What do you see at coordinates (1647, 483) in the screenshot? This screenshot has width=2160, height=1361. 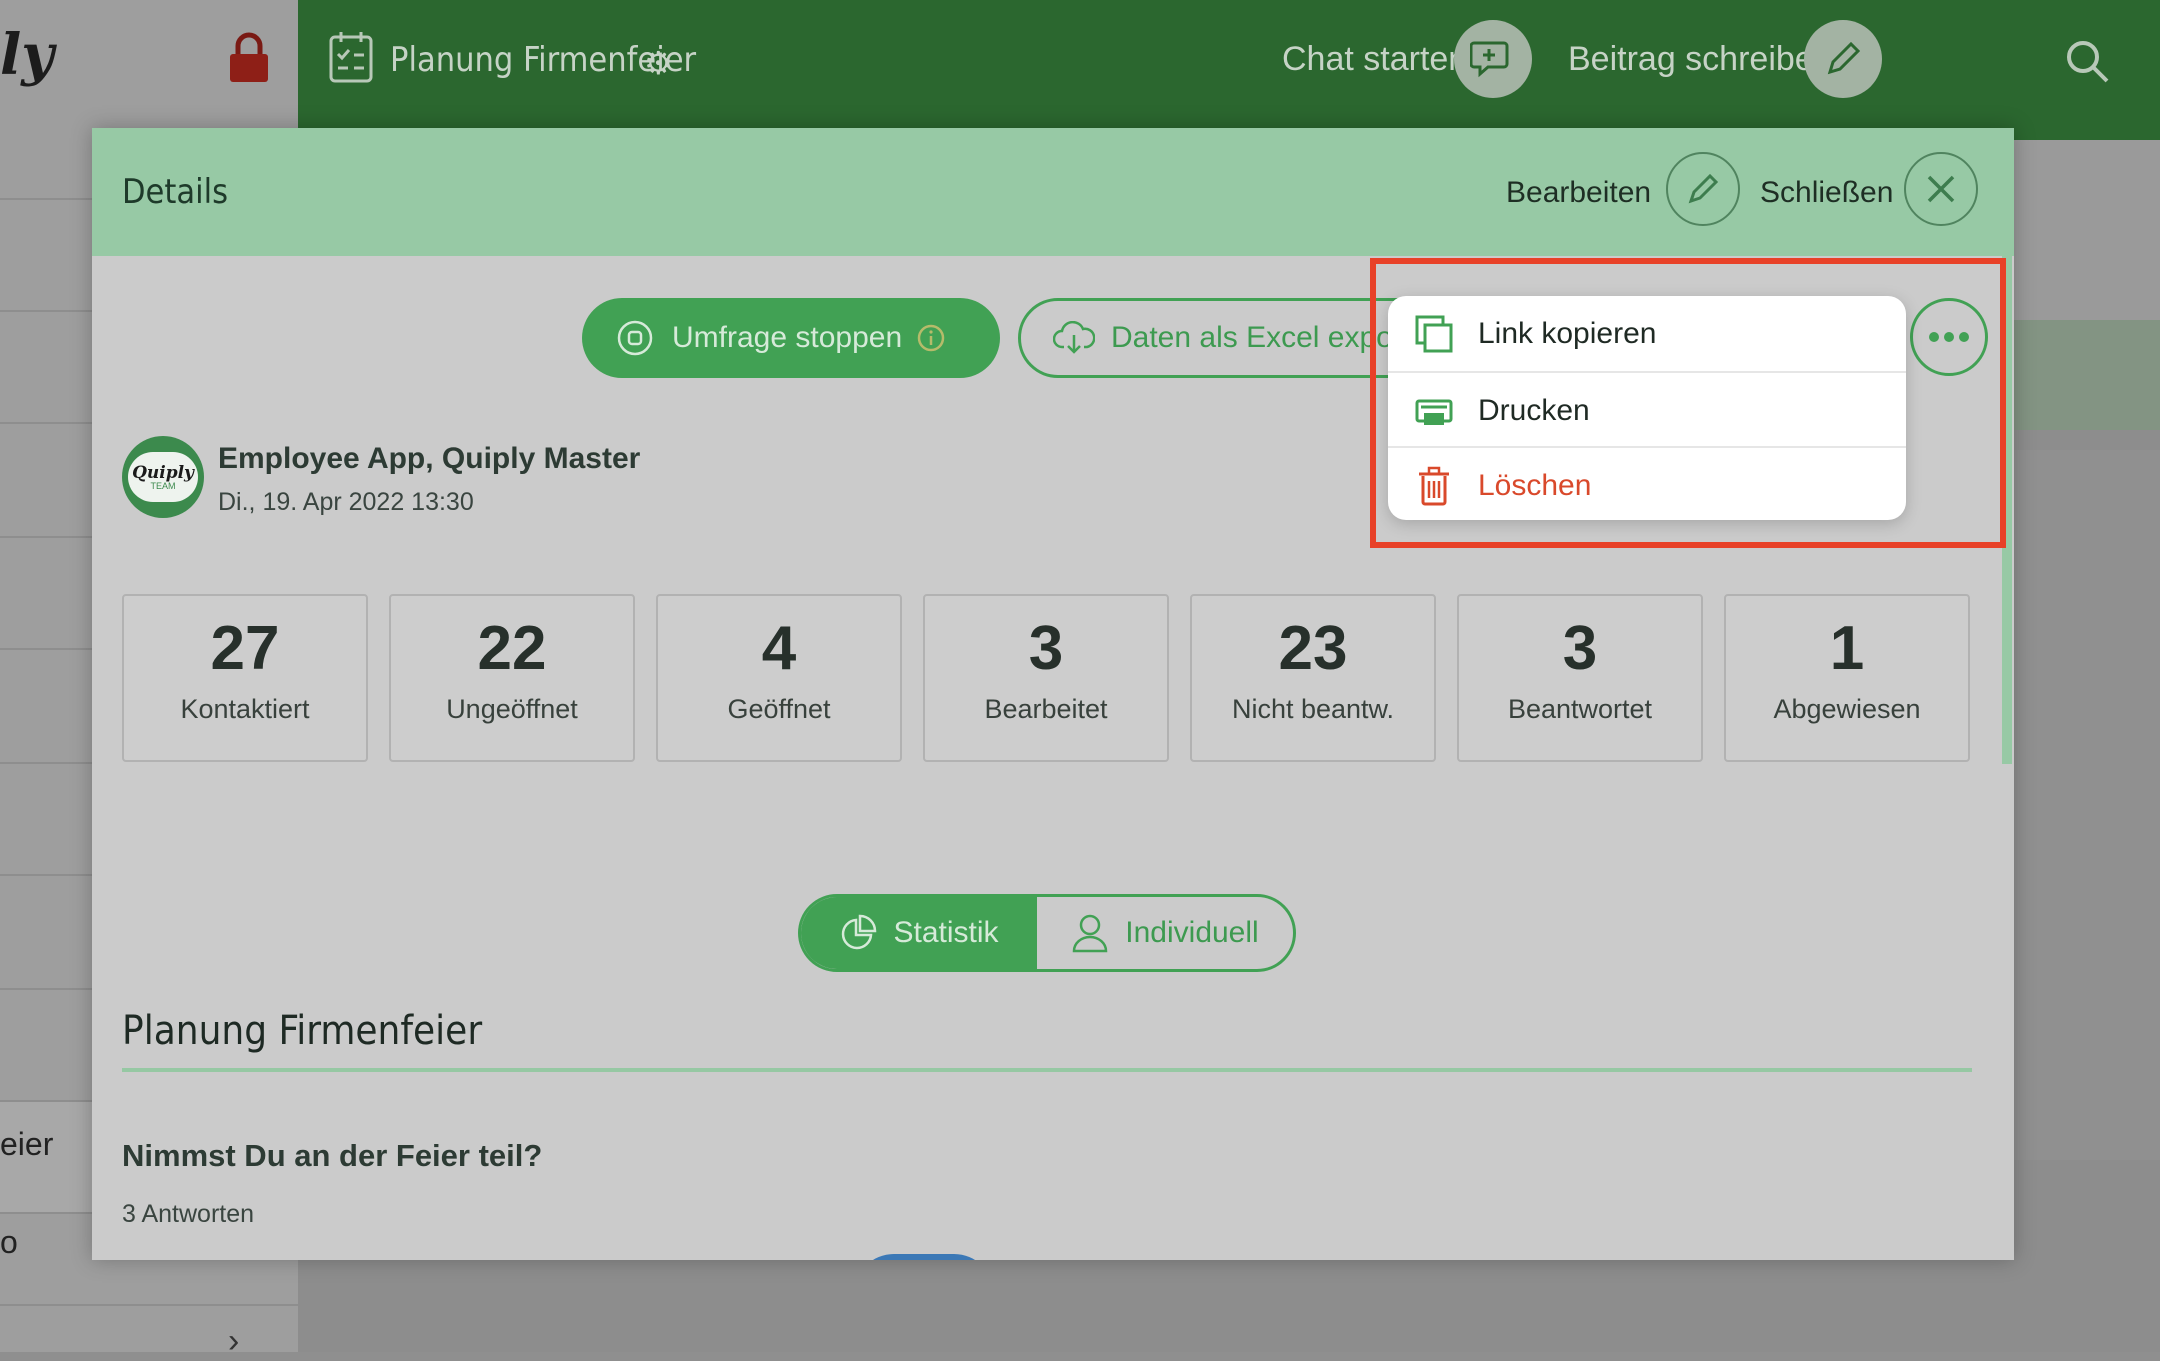 I see `menu-item-delete: Löschen` at bounding box center [1647, 483].